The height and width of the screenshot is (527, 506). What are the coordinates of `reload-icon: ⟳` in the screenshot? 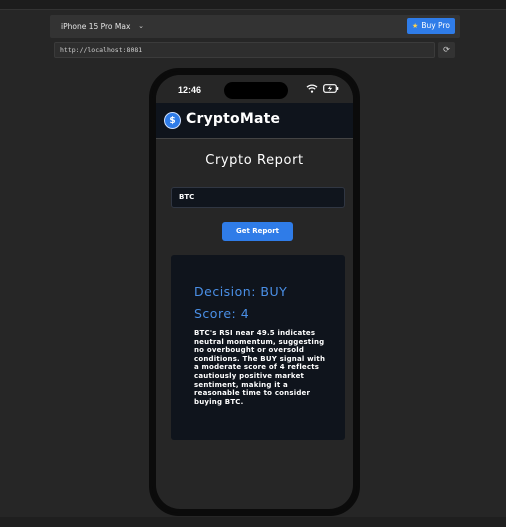 It's located at (446, 50).